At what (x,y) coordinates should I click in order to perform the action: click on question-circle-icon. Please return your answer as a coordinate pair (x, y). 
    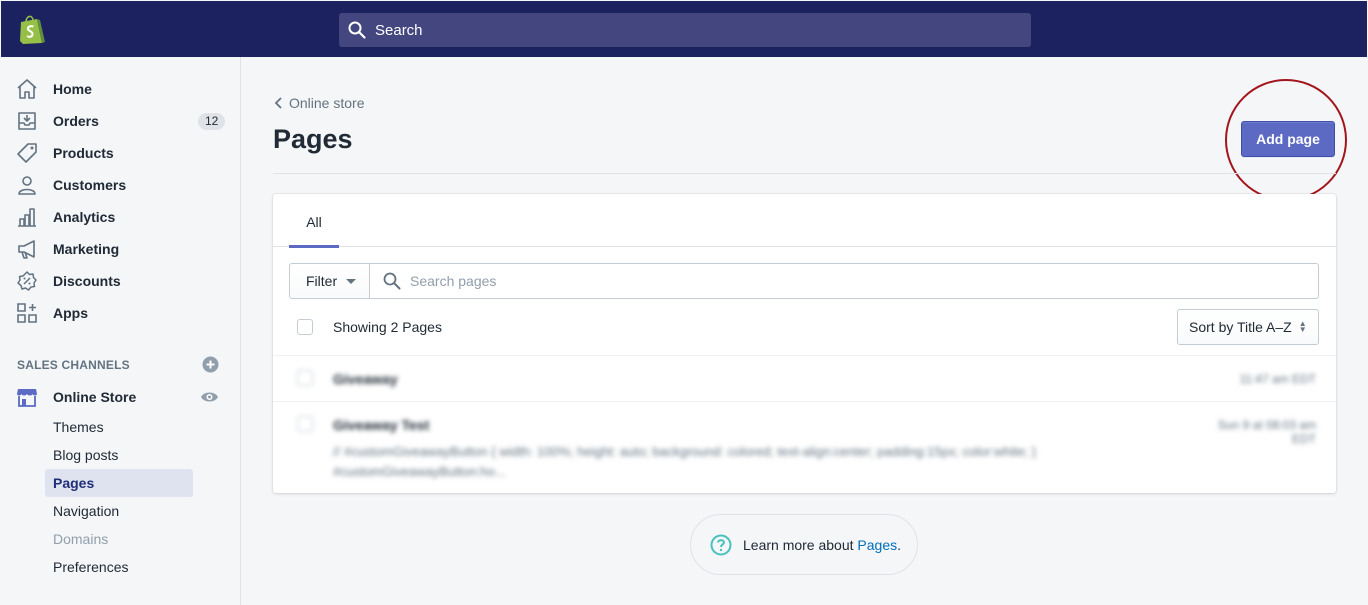
    Looking at the image, I should click on (721, 544).